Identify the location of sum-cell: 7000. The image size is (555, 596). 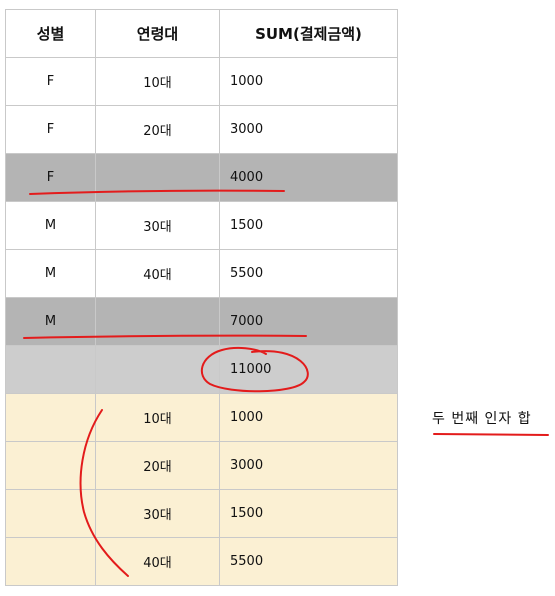
(308, 321).